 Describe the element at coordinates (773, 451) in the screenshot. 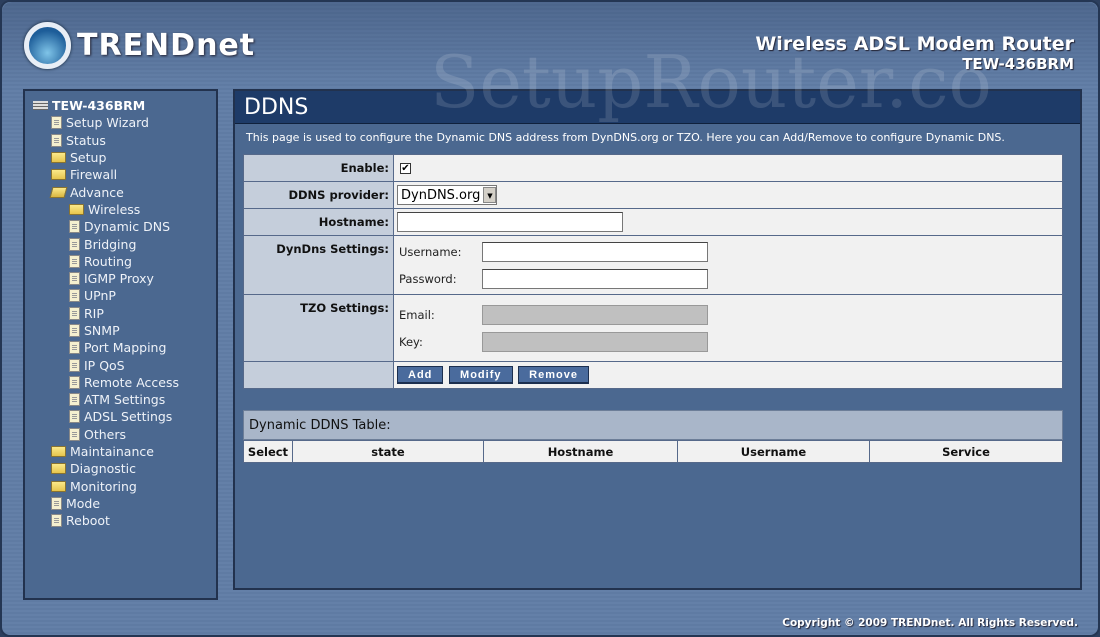

I see `column-username: Username` at that location.